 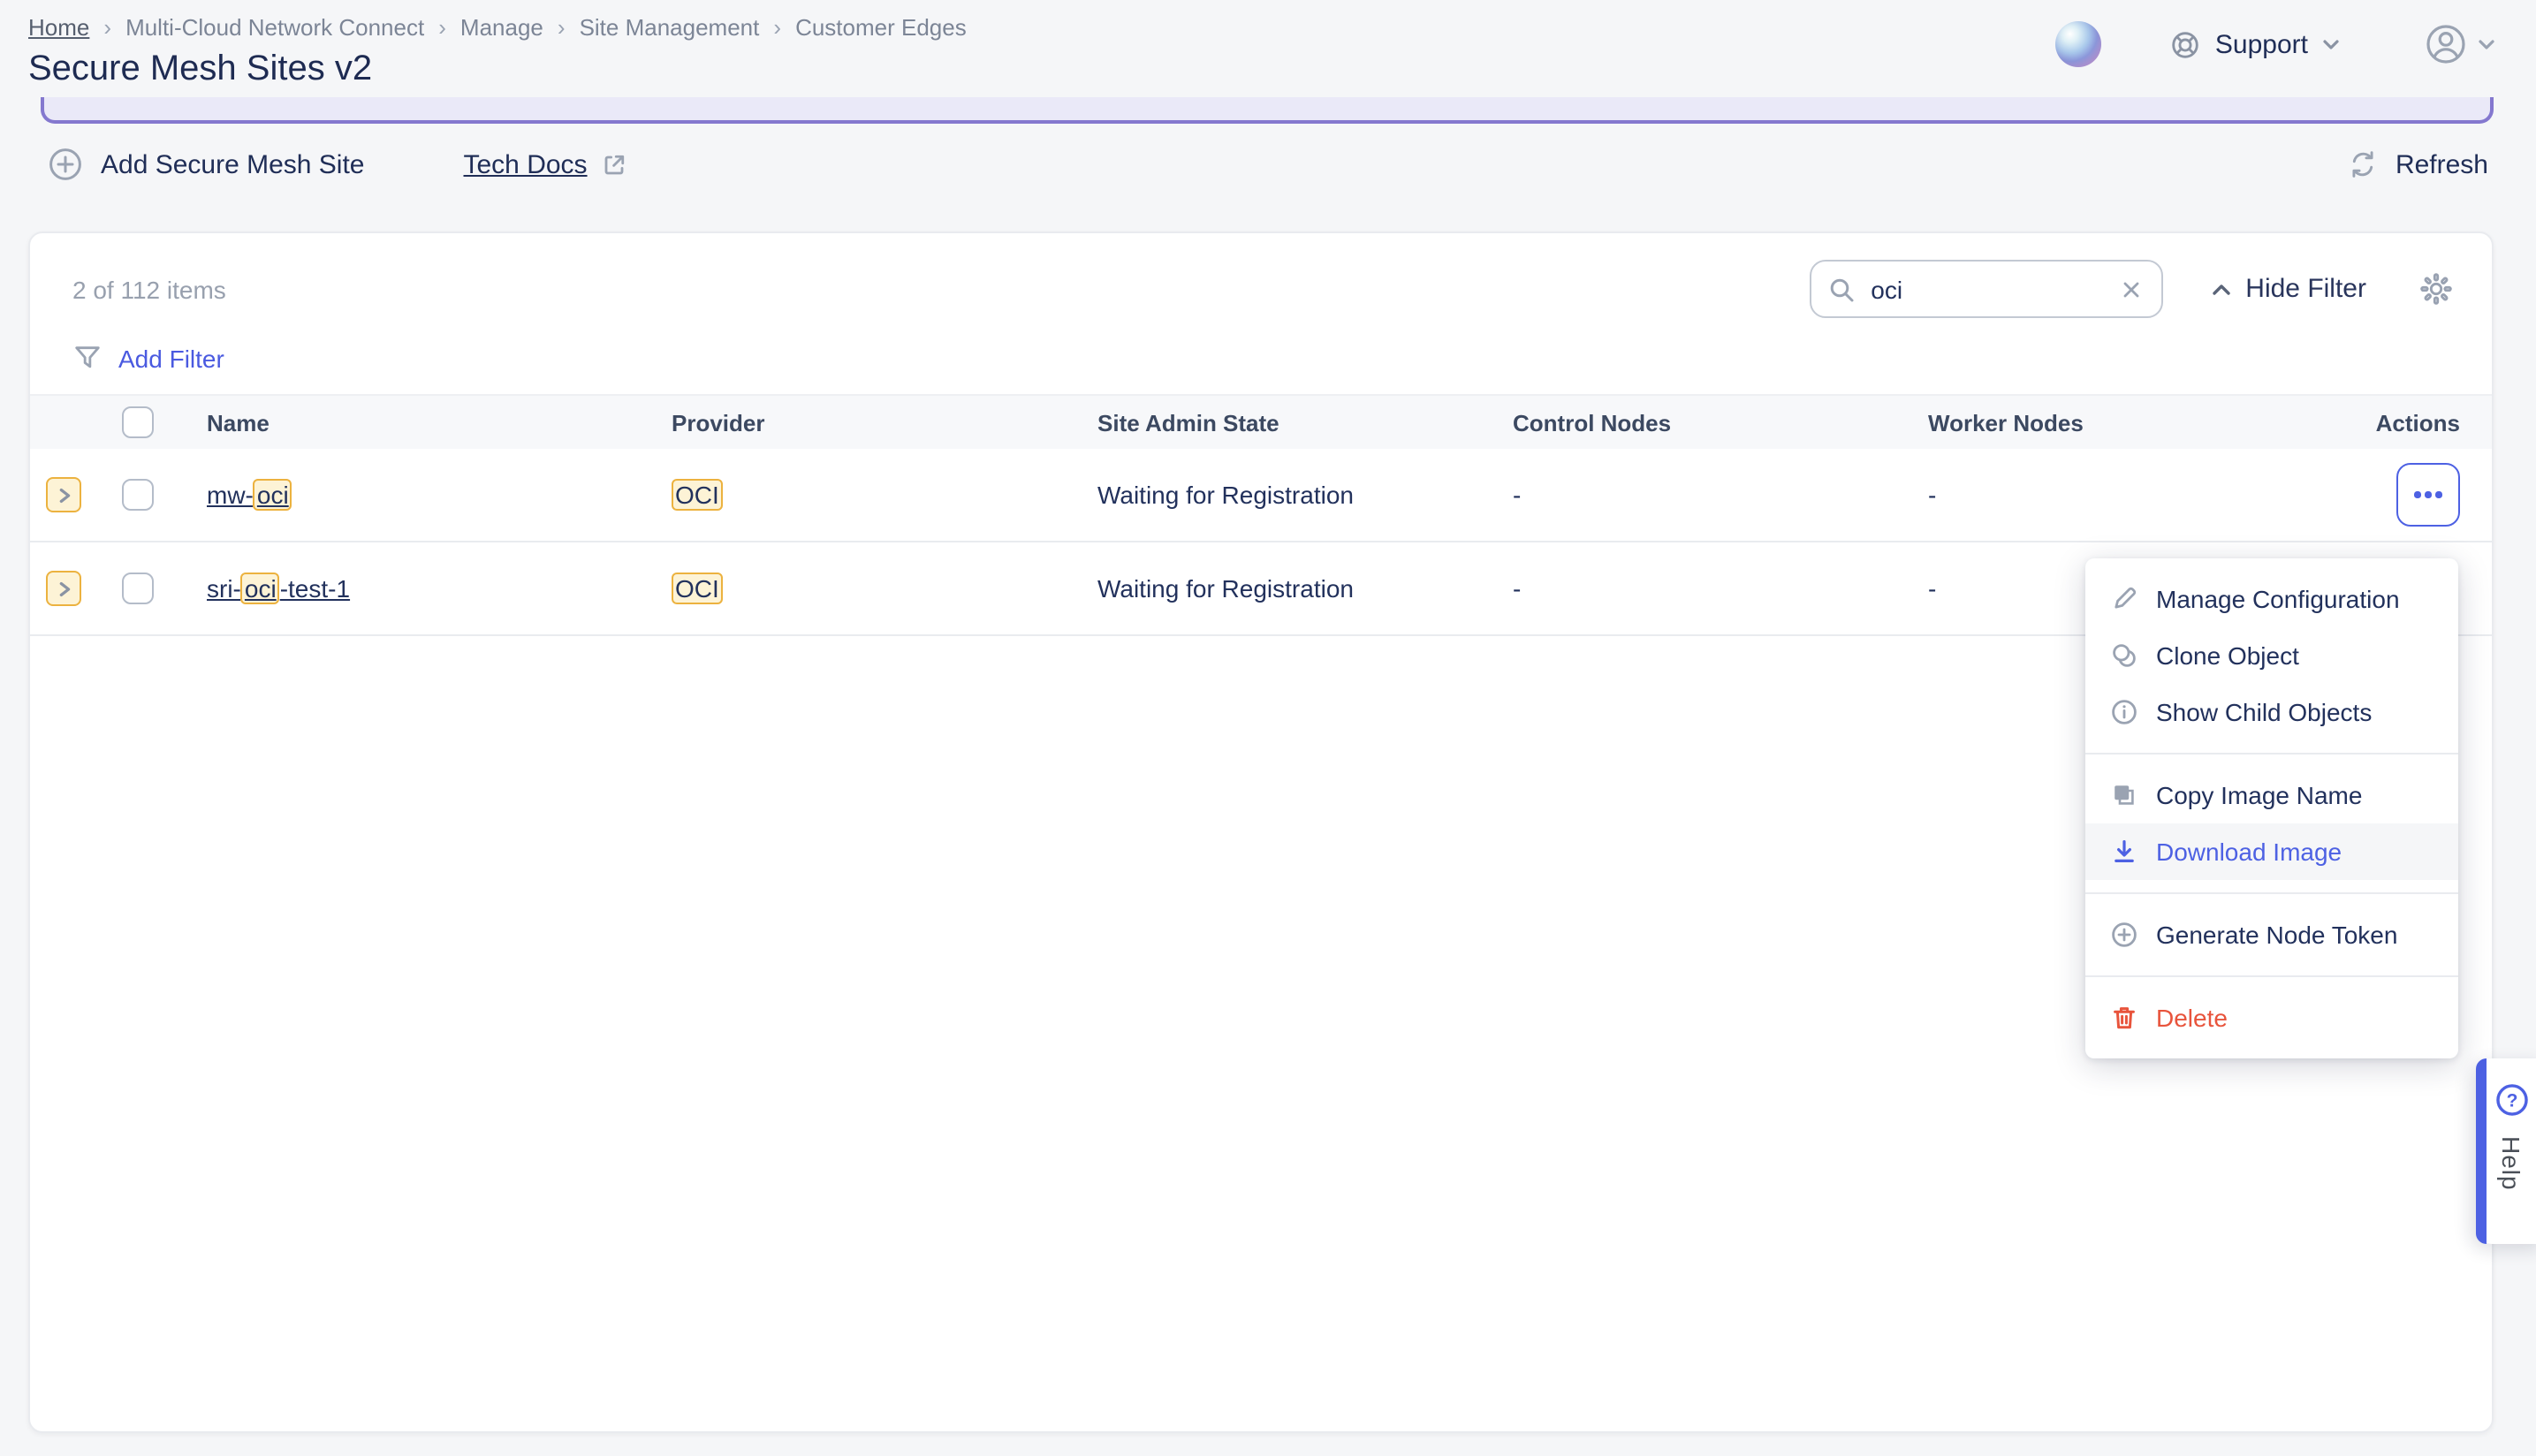 What do you see at coordinates (2271, 599) in the screenshot?
I see `menu-item-manage-configuration: Manage Configuration` at bounding box center [2271, 599].